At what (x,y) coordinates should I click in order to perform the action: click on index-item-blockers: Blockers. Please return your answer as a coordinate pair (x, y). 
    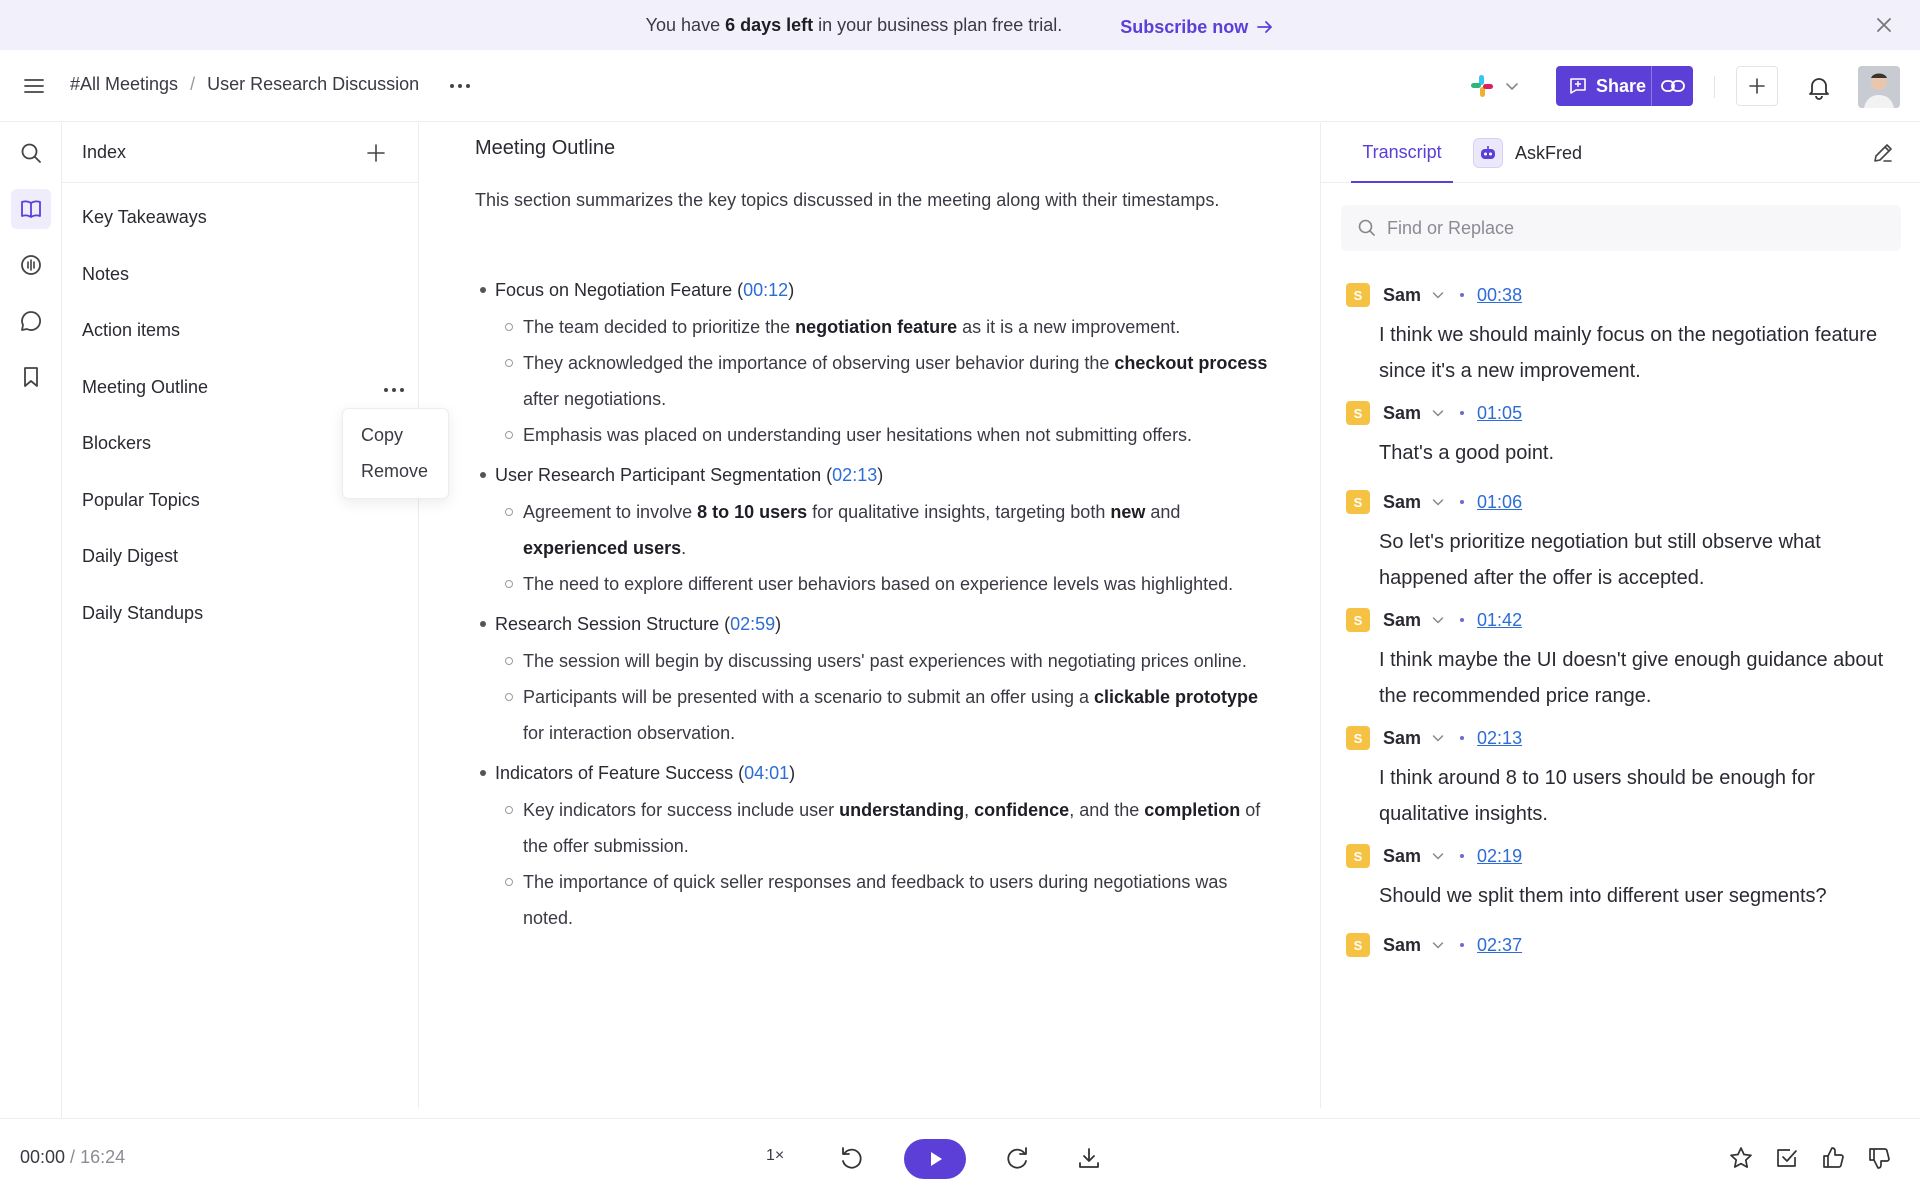
    Looking at the image, I should click on (116, 443).